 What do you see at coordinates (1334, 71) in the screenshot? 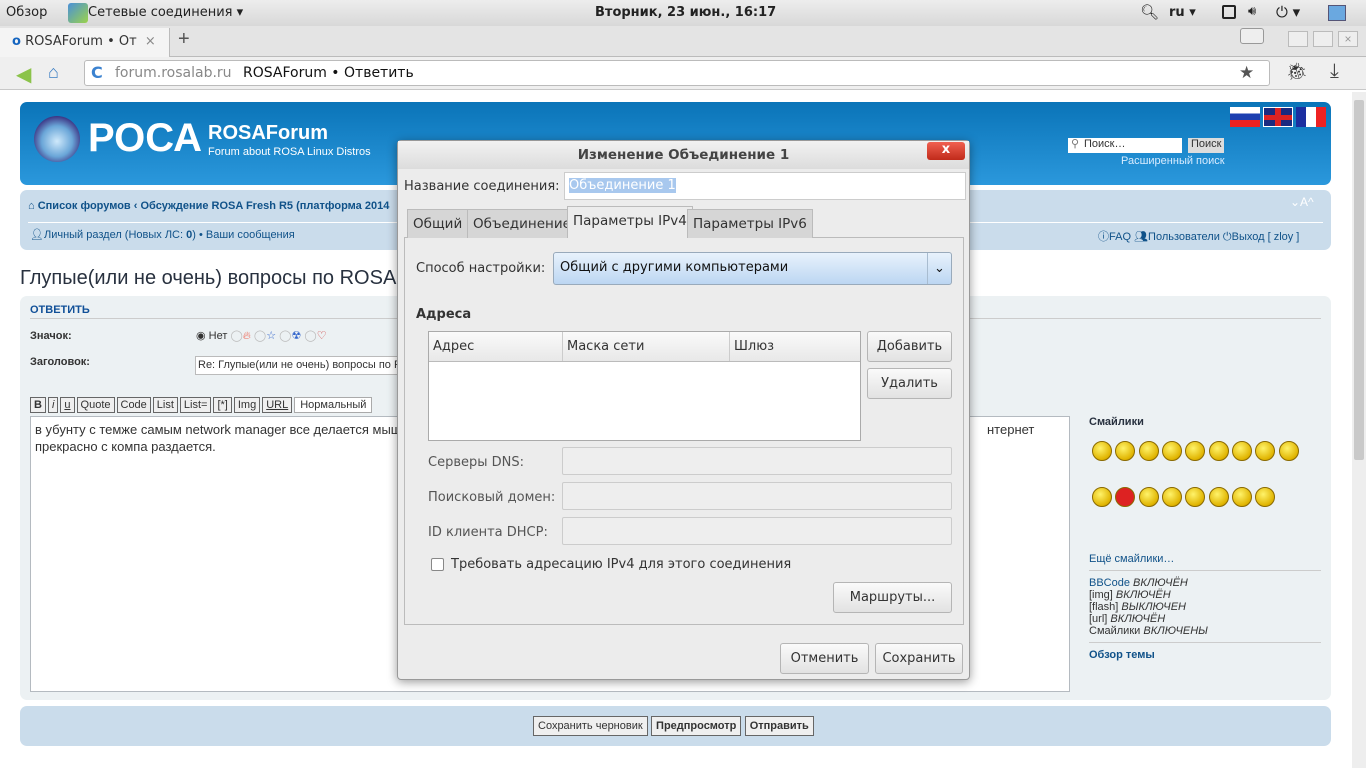
I see `download-icon: ⤓` at bounding box center [1334, 71].